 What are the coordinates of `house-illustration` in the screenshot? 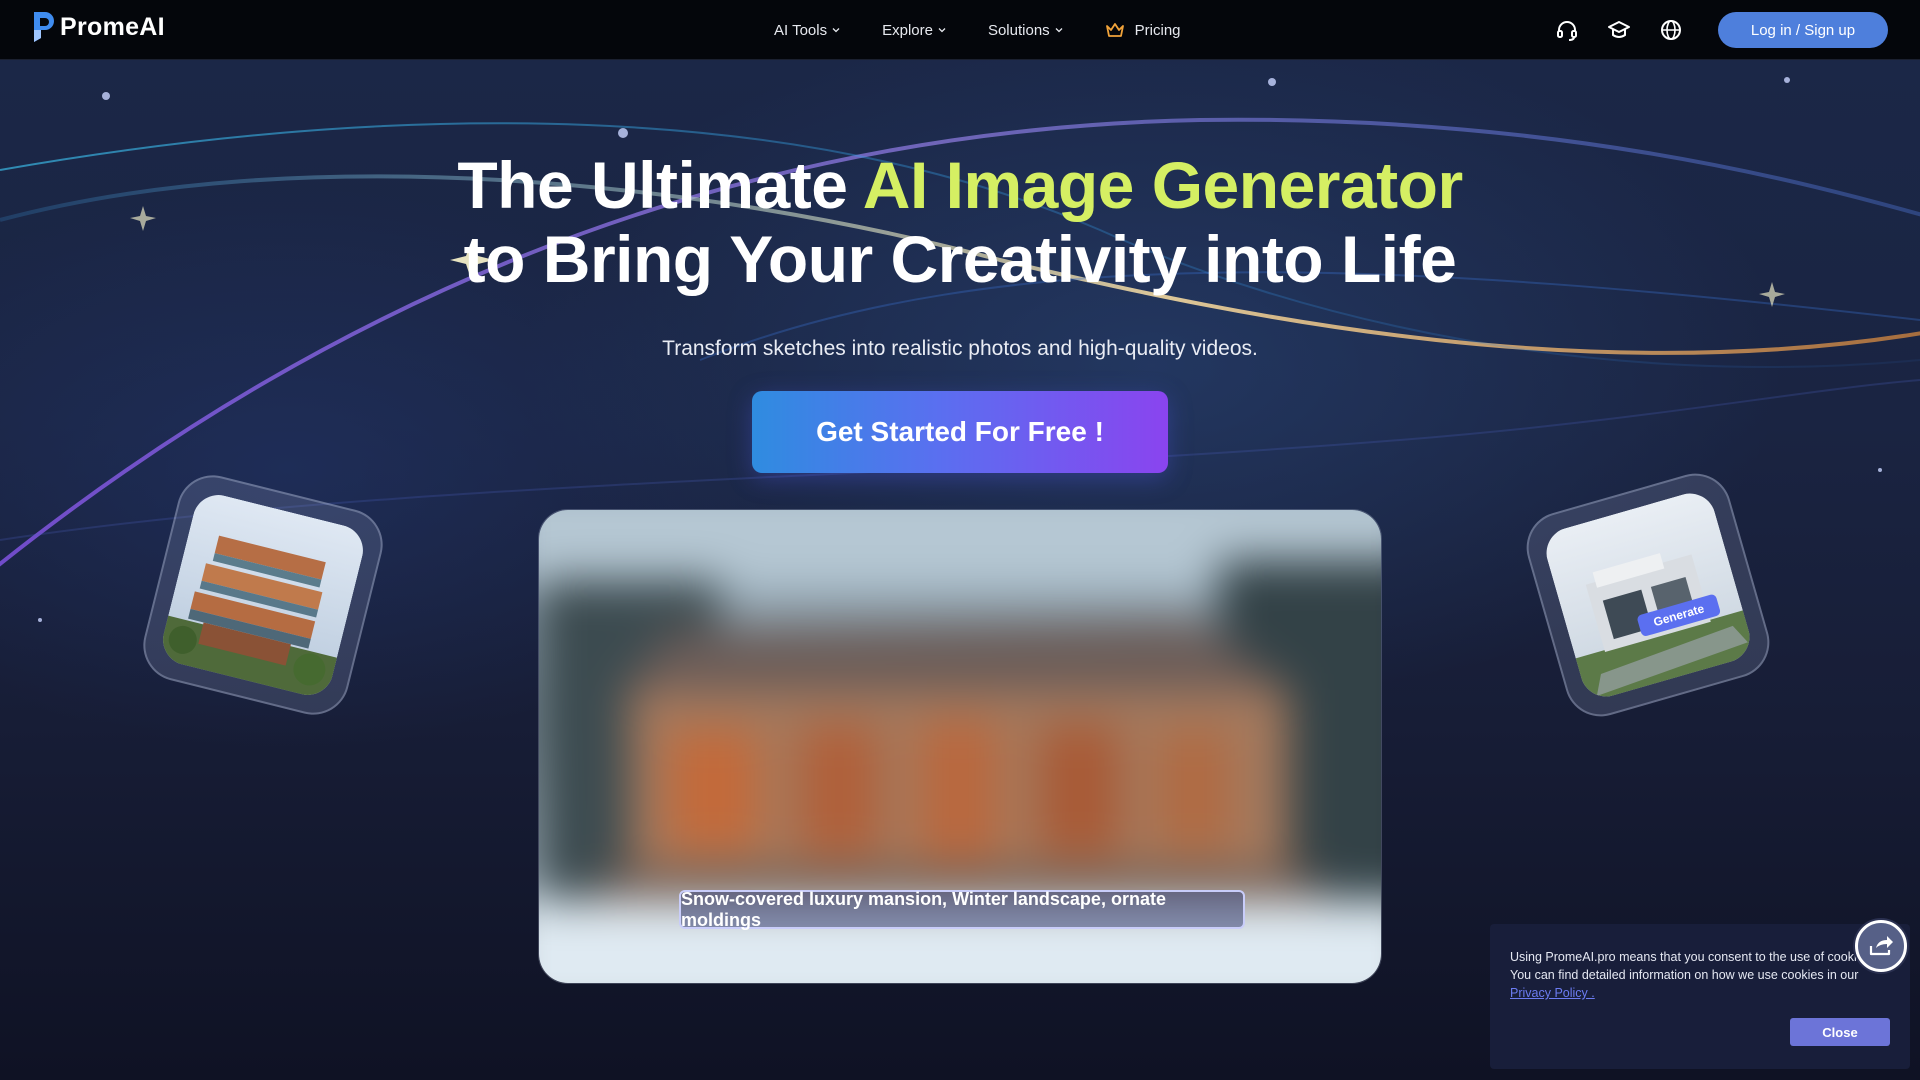 It's located at (1648, 595).